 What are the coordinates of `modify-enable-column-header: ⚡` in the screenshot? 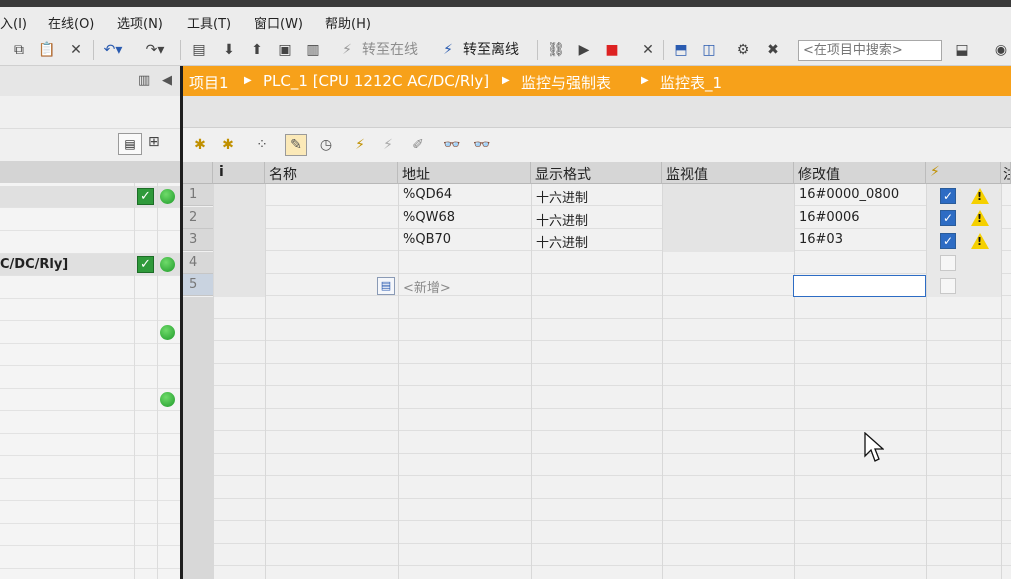 It's located at (963, 173).